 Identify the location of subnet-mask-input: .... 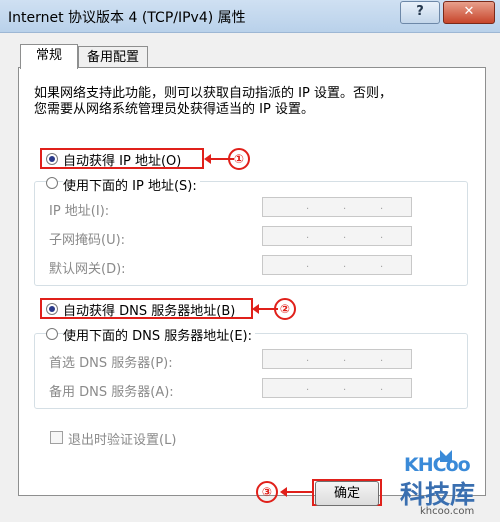
(337, 236).